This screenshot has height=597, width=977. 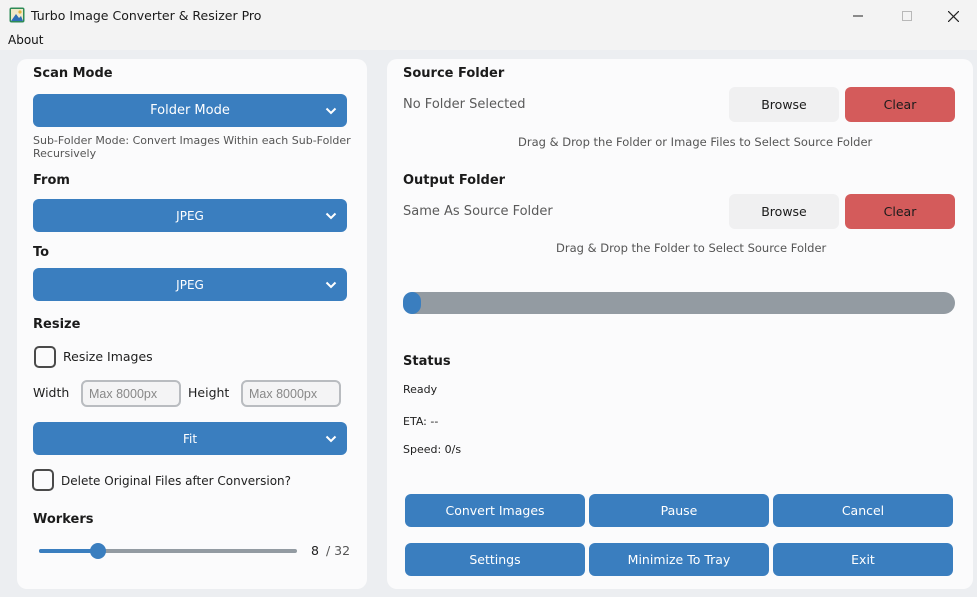 What do you see at coordinates (51, 392) in the screenshot?
I see `width-label: Width` at bounding box center [51, 392].